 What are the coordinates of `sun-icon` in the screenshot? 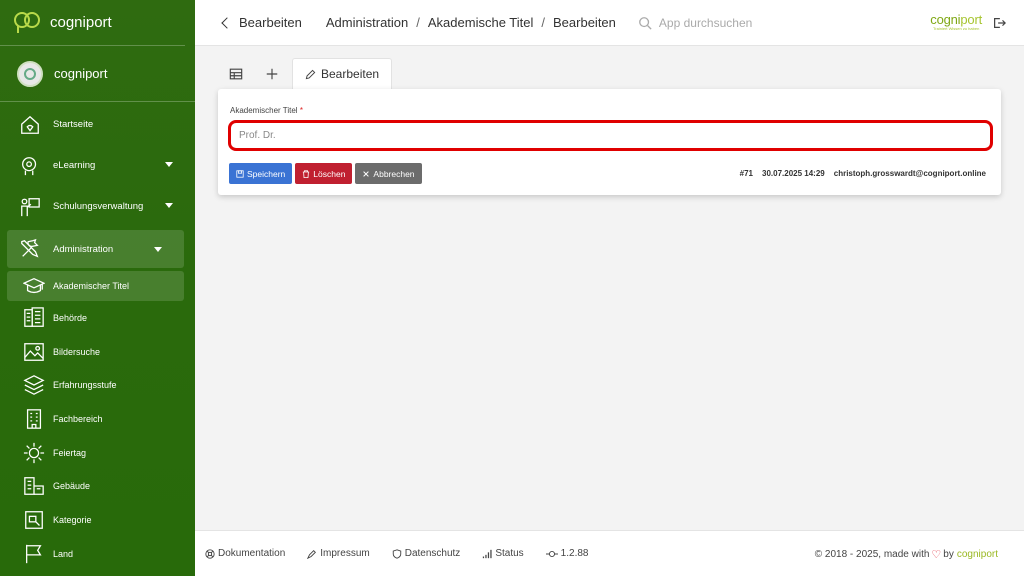 It's located at (34, 453).